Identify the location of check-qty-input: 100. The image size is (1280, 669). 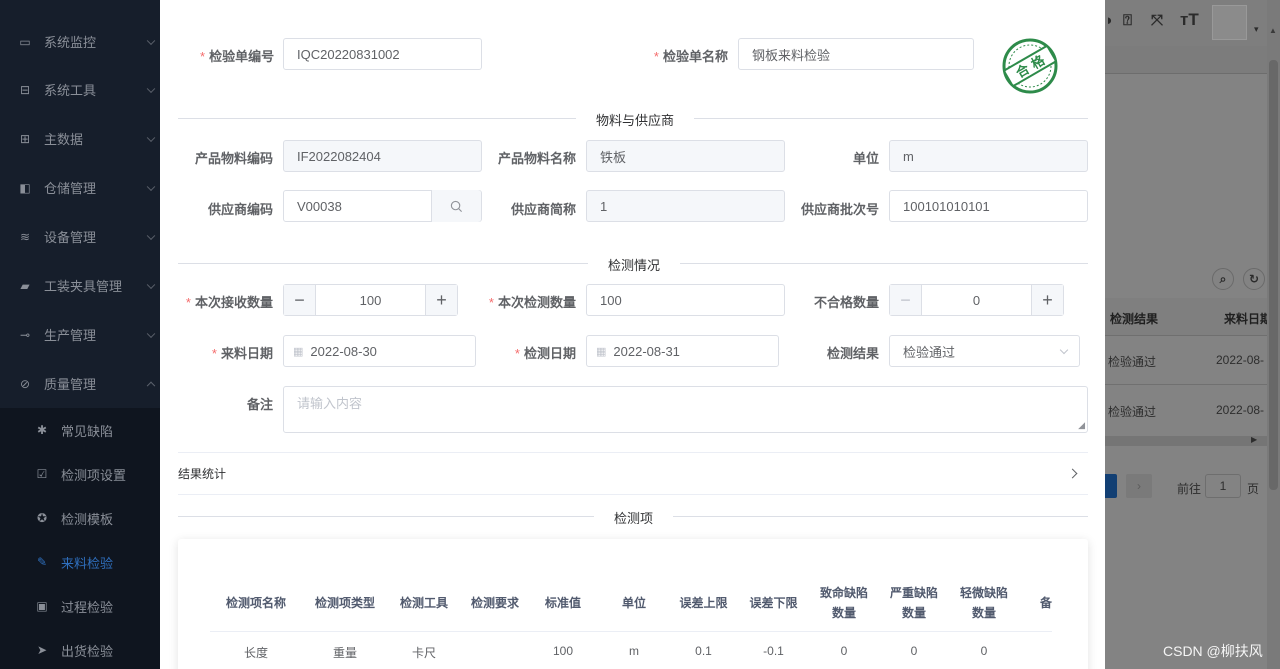
(685, 300).